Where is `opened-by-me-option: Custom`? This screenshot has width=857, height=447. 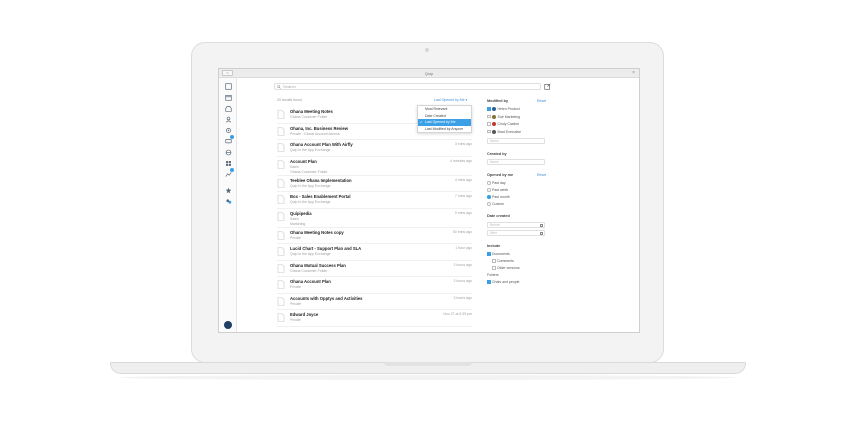
opened-by-me-option: Custom is located at coordinates (495, 204).